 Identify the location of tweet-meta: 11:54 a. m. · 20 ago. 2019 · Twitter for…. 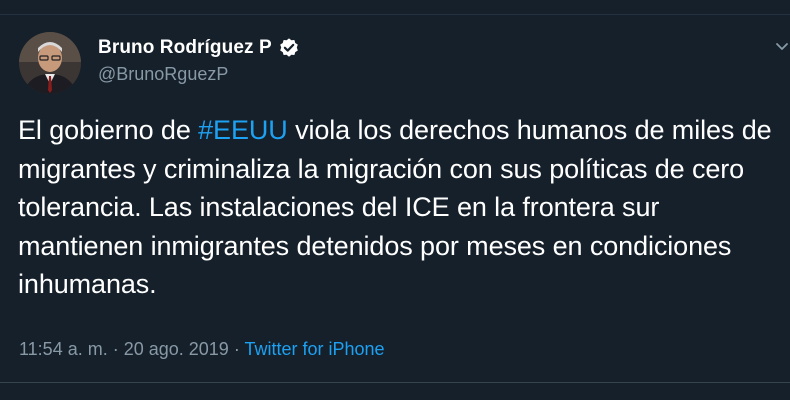
(202, 349).